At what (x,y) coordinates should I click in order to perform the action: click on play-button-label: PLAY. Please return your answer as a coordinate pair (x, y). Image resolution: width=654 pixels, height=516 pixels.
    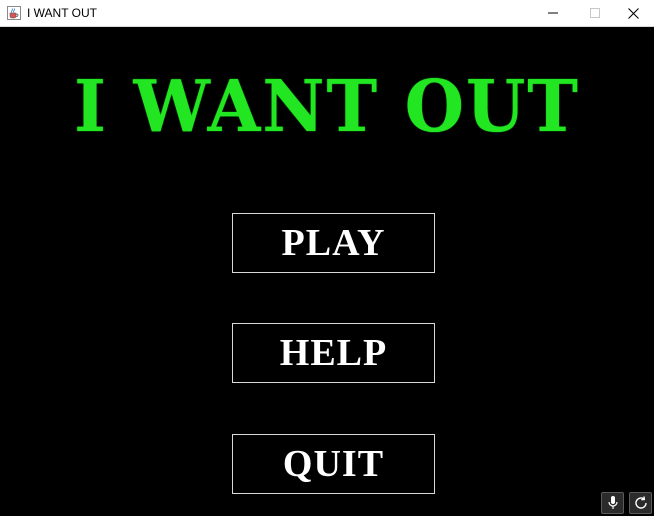
    Looking at the image, I should click on (333, 243).